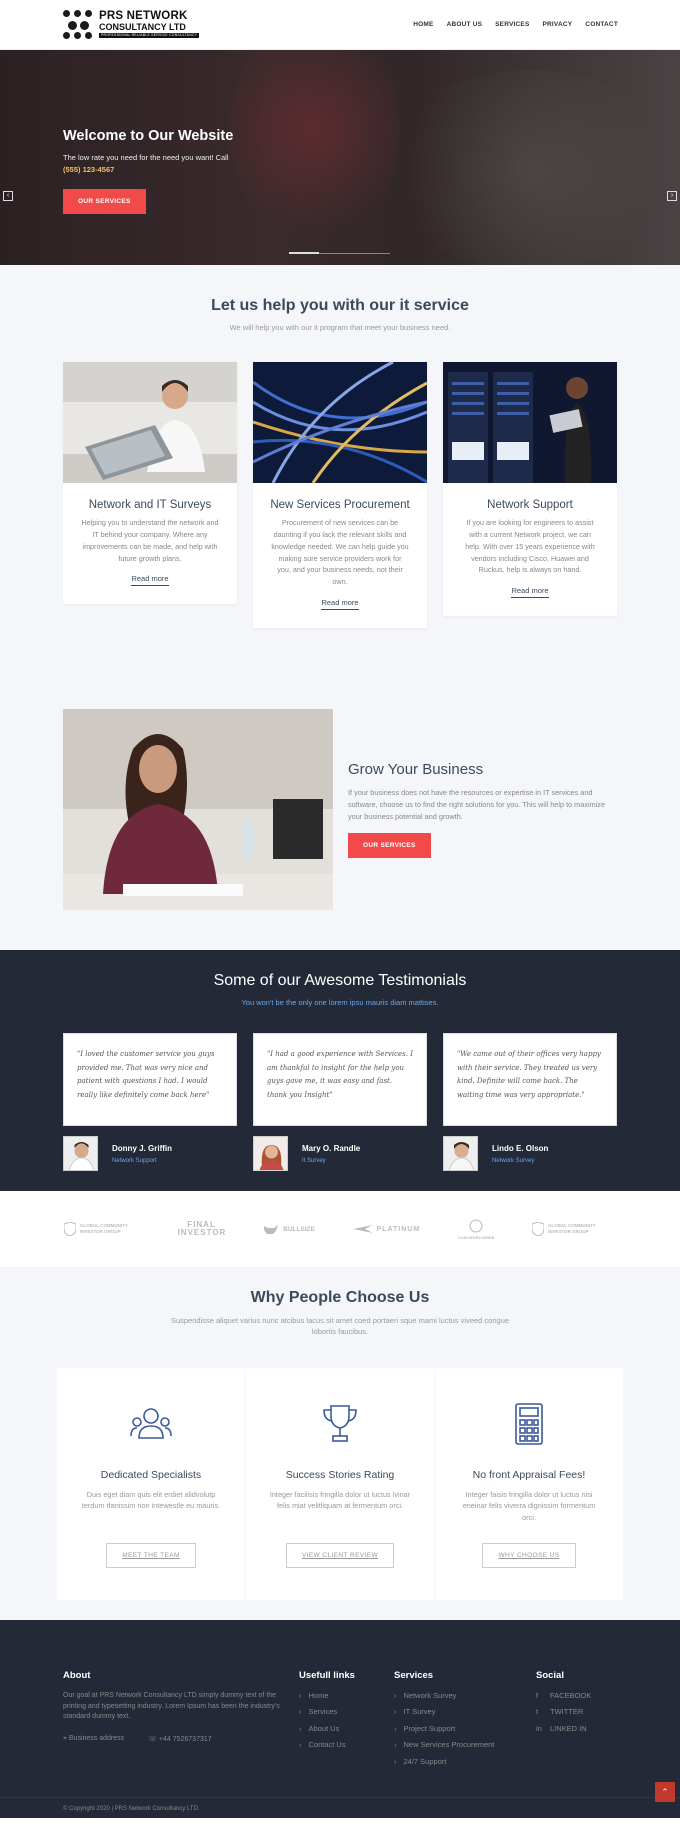  I want to click on partner-logo-text: GLOBAL COMMUNITY INVESTOR GROUP, so click(572, 1229).